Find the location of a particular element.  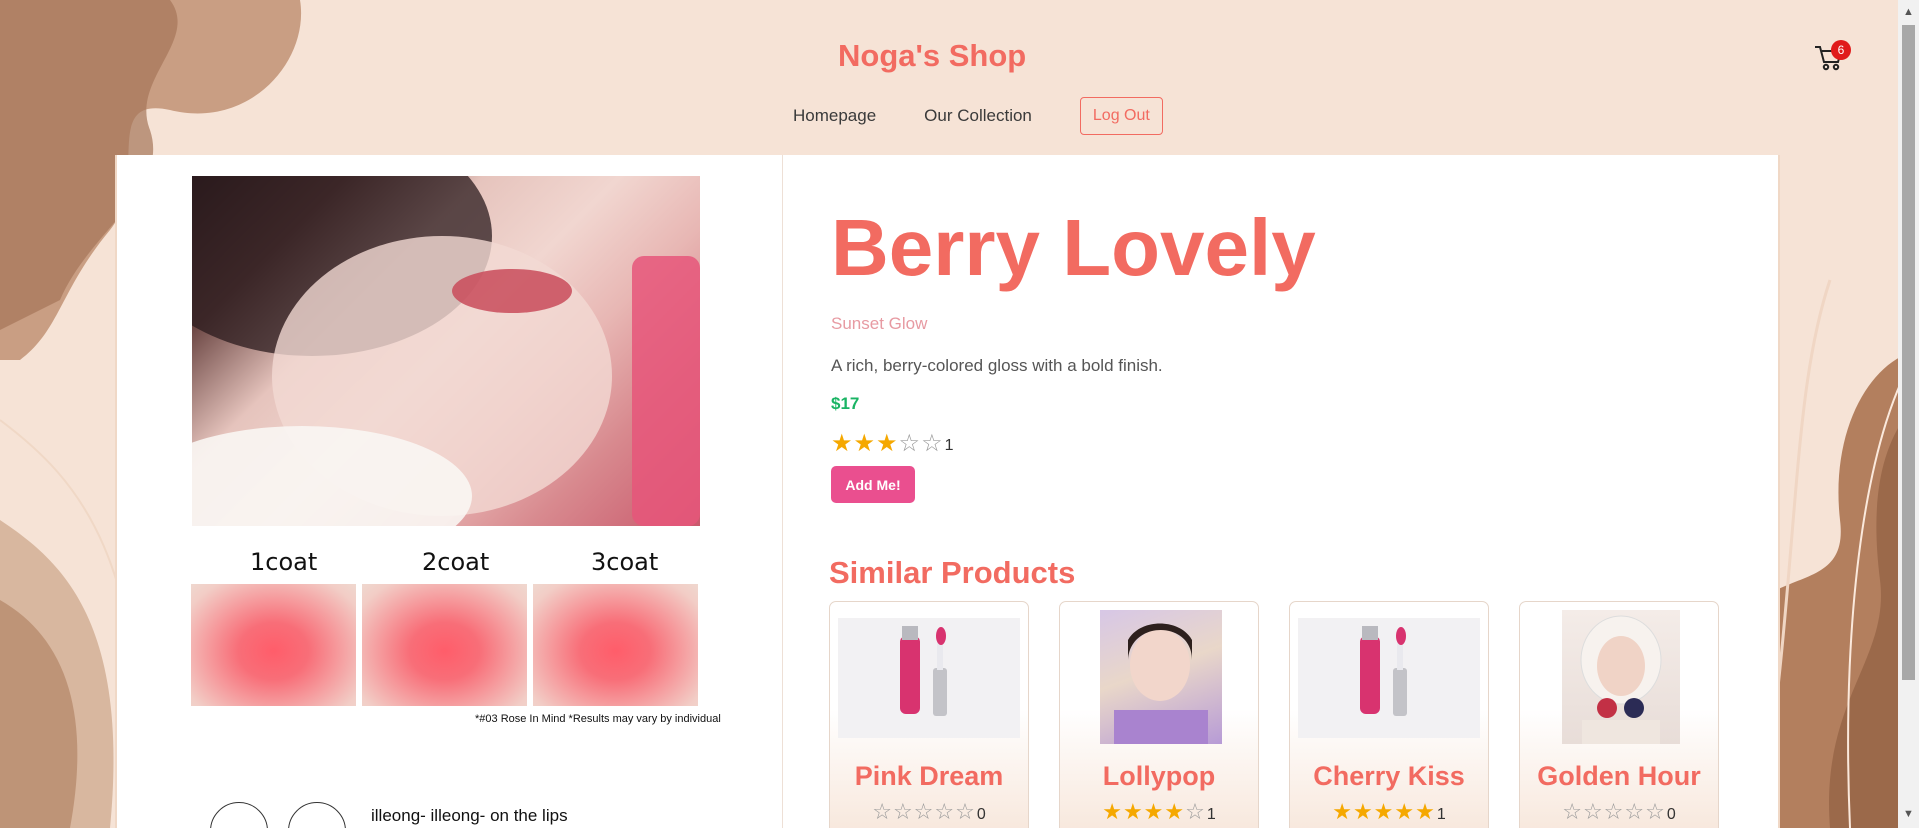

similar-product-card: Lollypop ★ ★ ★ ★ ☆ 1 is located at coordinates (1159, 714).